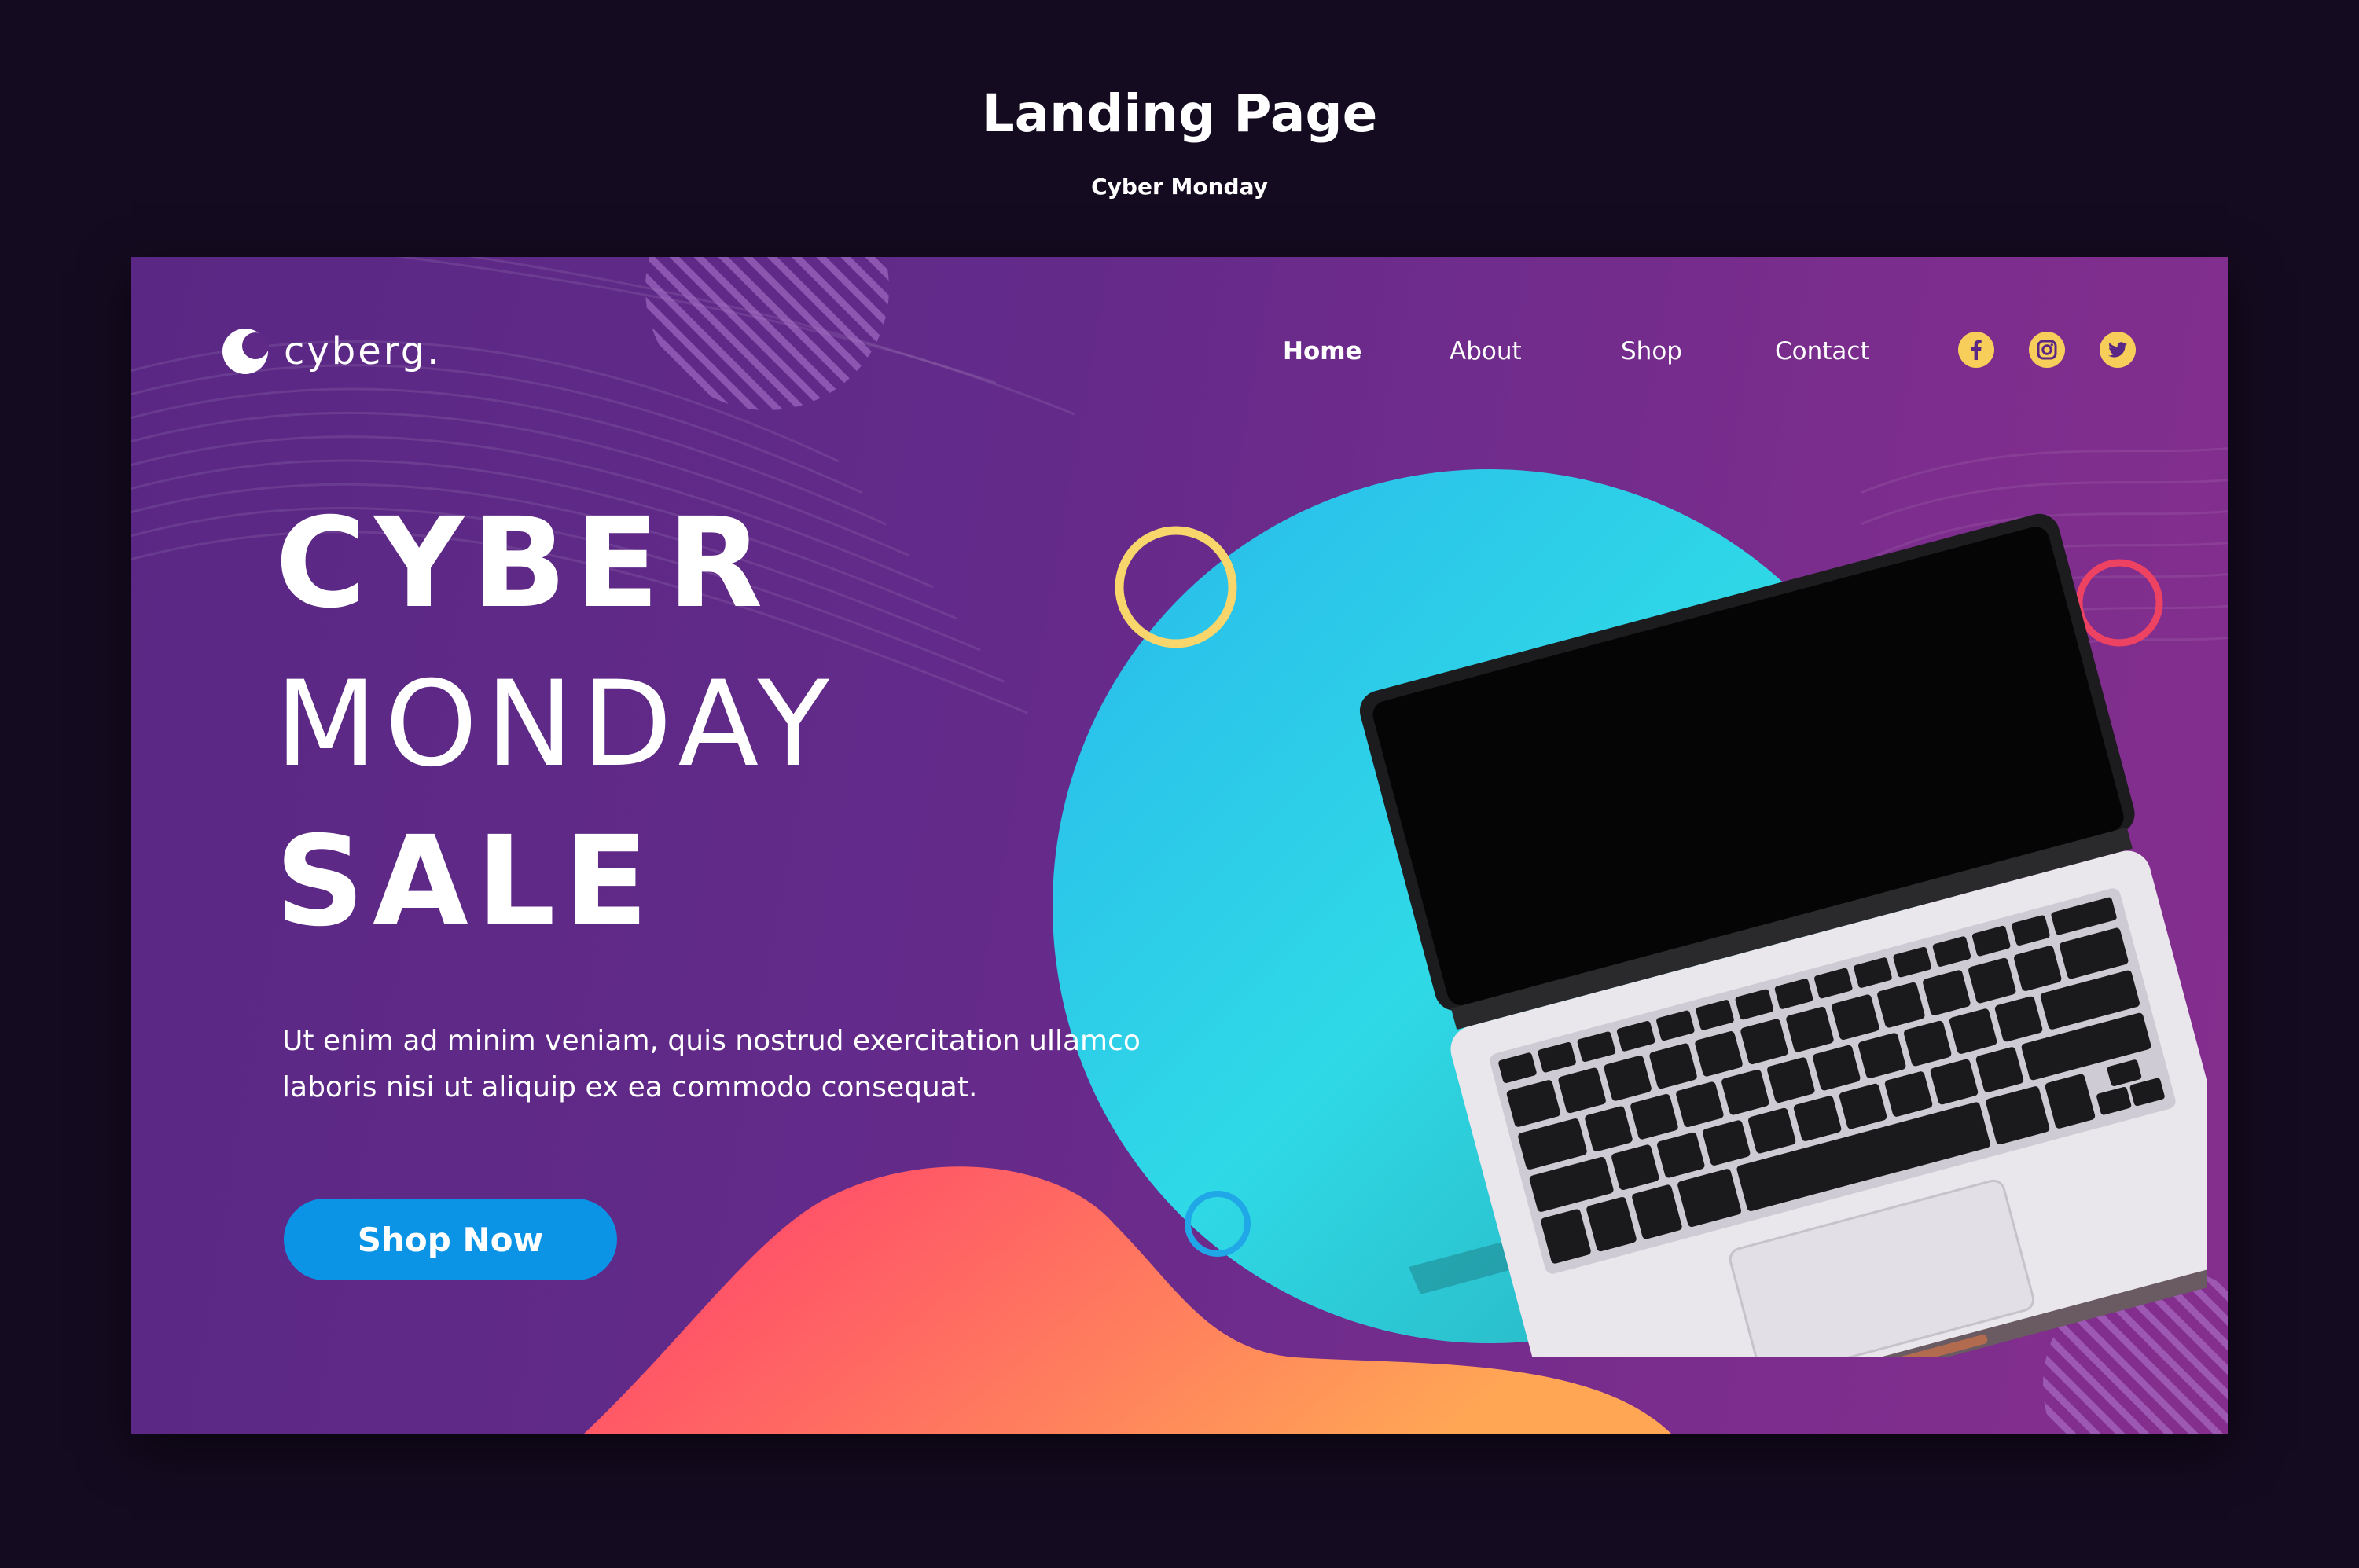 This screenshot has width=2359, height=1568. I want to click on shop-now-button: Shop Now, so click(450, 1239).